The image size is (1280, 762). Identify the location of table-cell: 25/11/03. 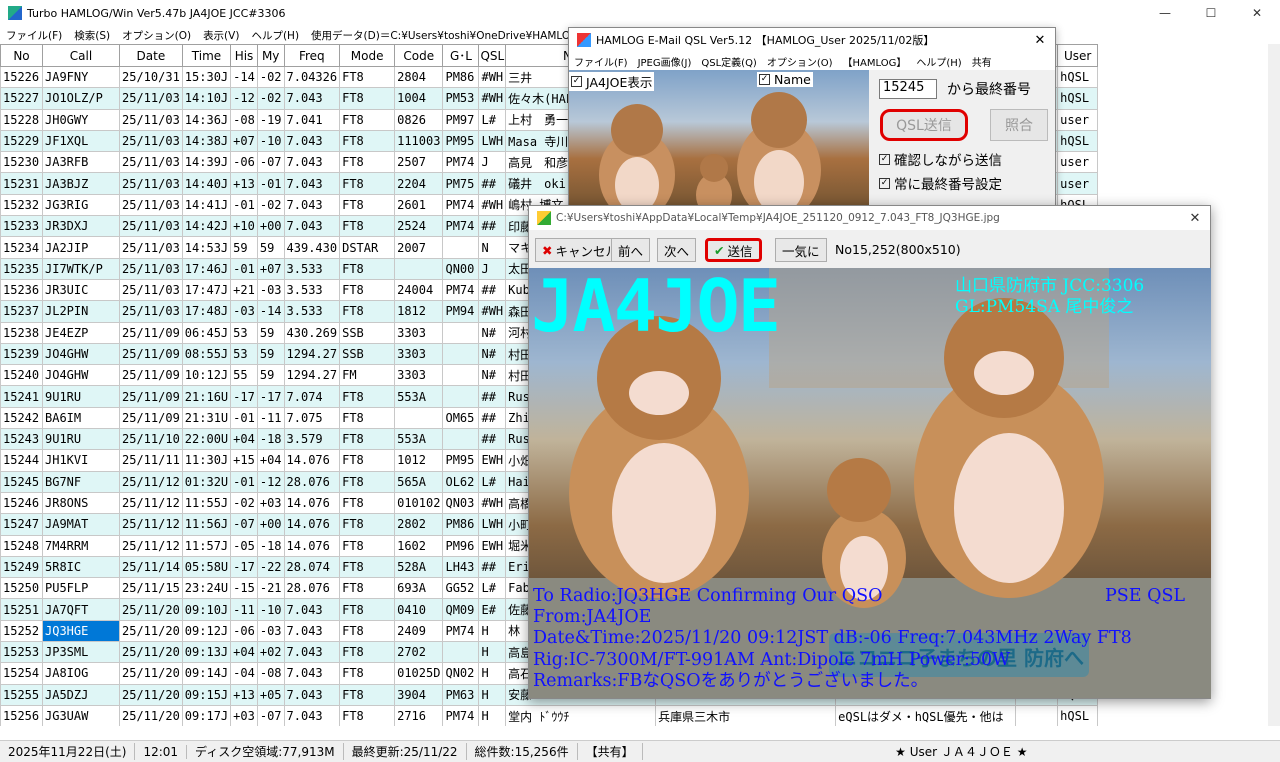
(151, 290).